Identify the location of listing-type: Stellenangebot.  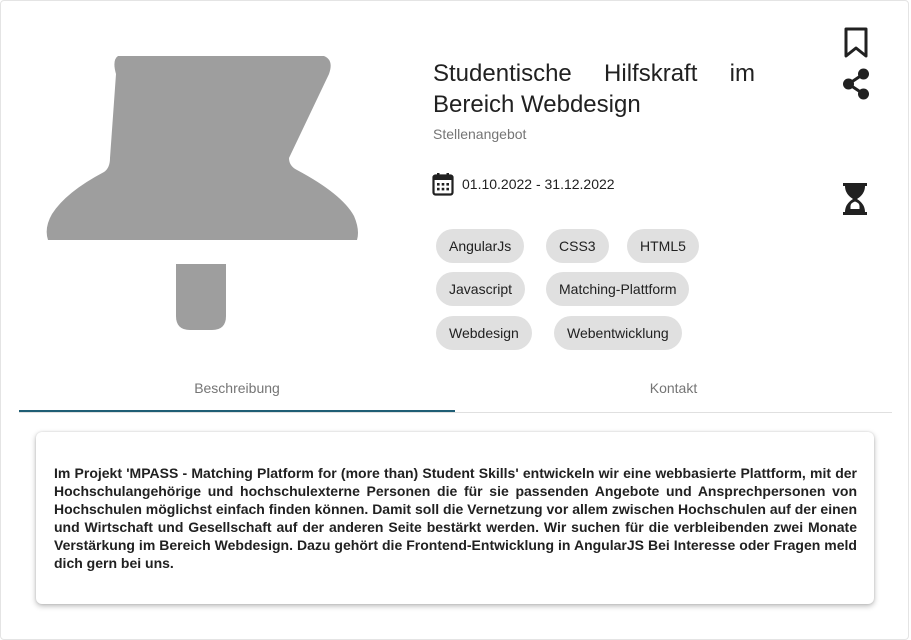
(480, 134).